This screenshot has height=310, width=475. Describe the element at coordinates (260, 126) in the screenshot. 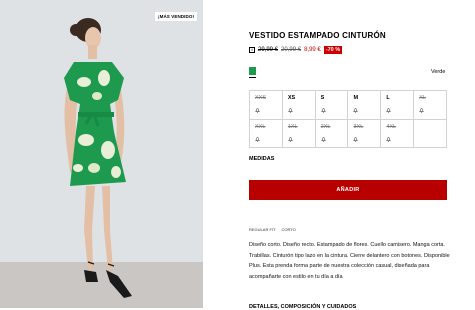

I see `size-label: XXL` at that location.